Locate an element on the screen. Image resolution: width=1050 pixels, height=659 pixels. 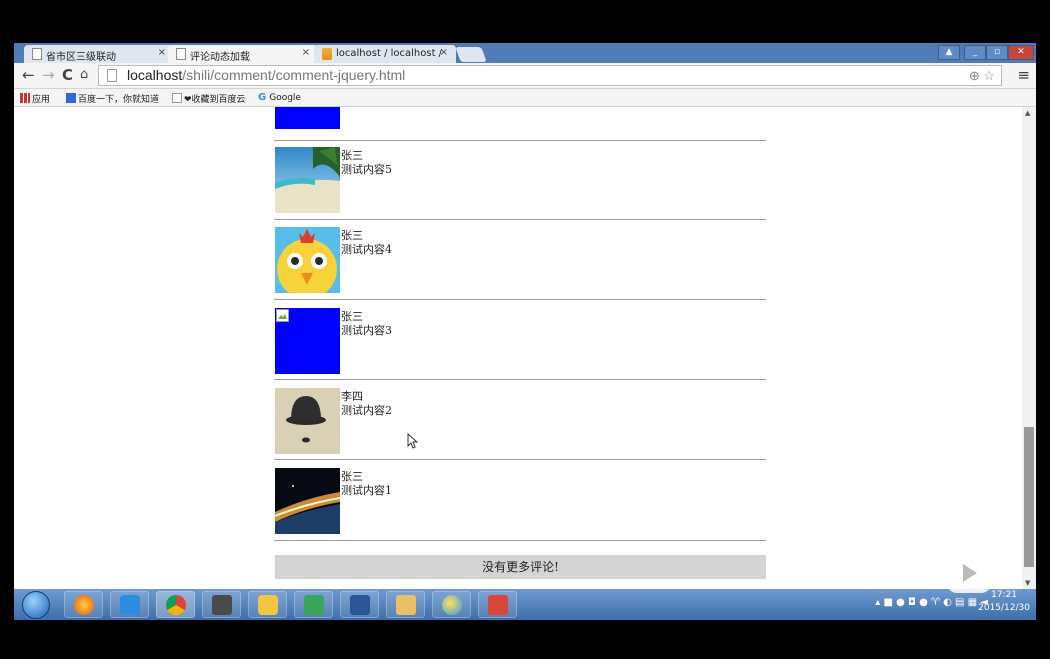
folder-app-icon is located at coordinates (267, 604).